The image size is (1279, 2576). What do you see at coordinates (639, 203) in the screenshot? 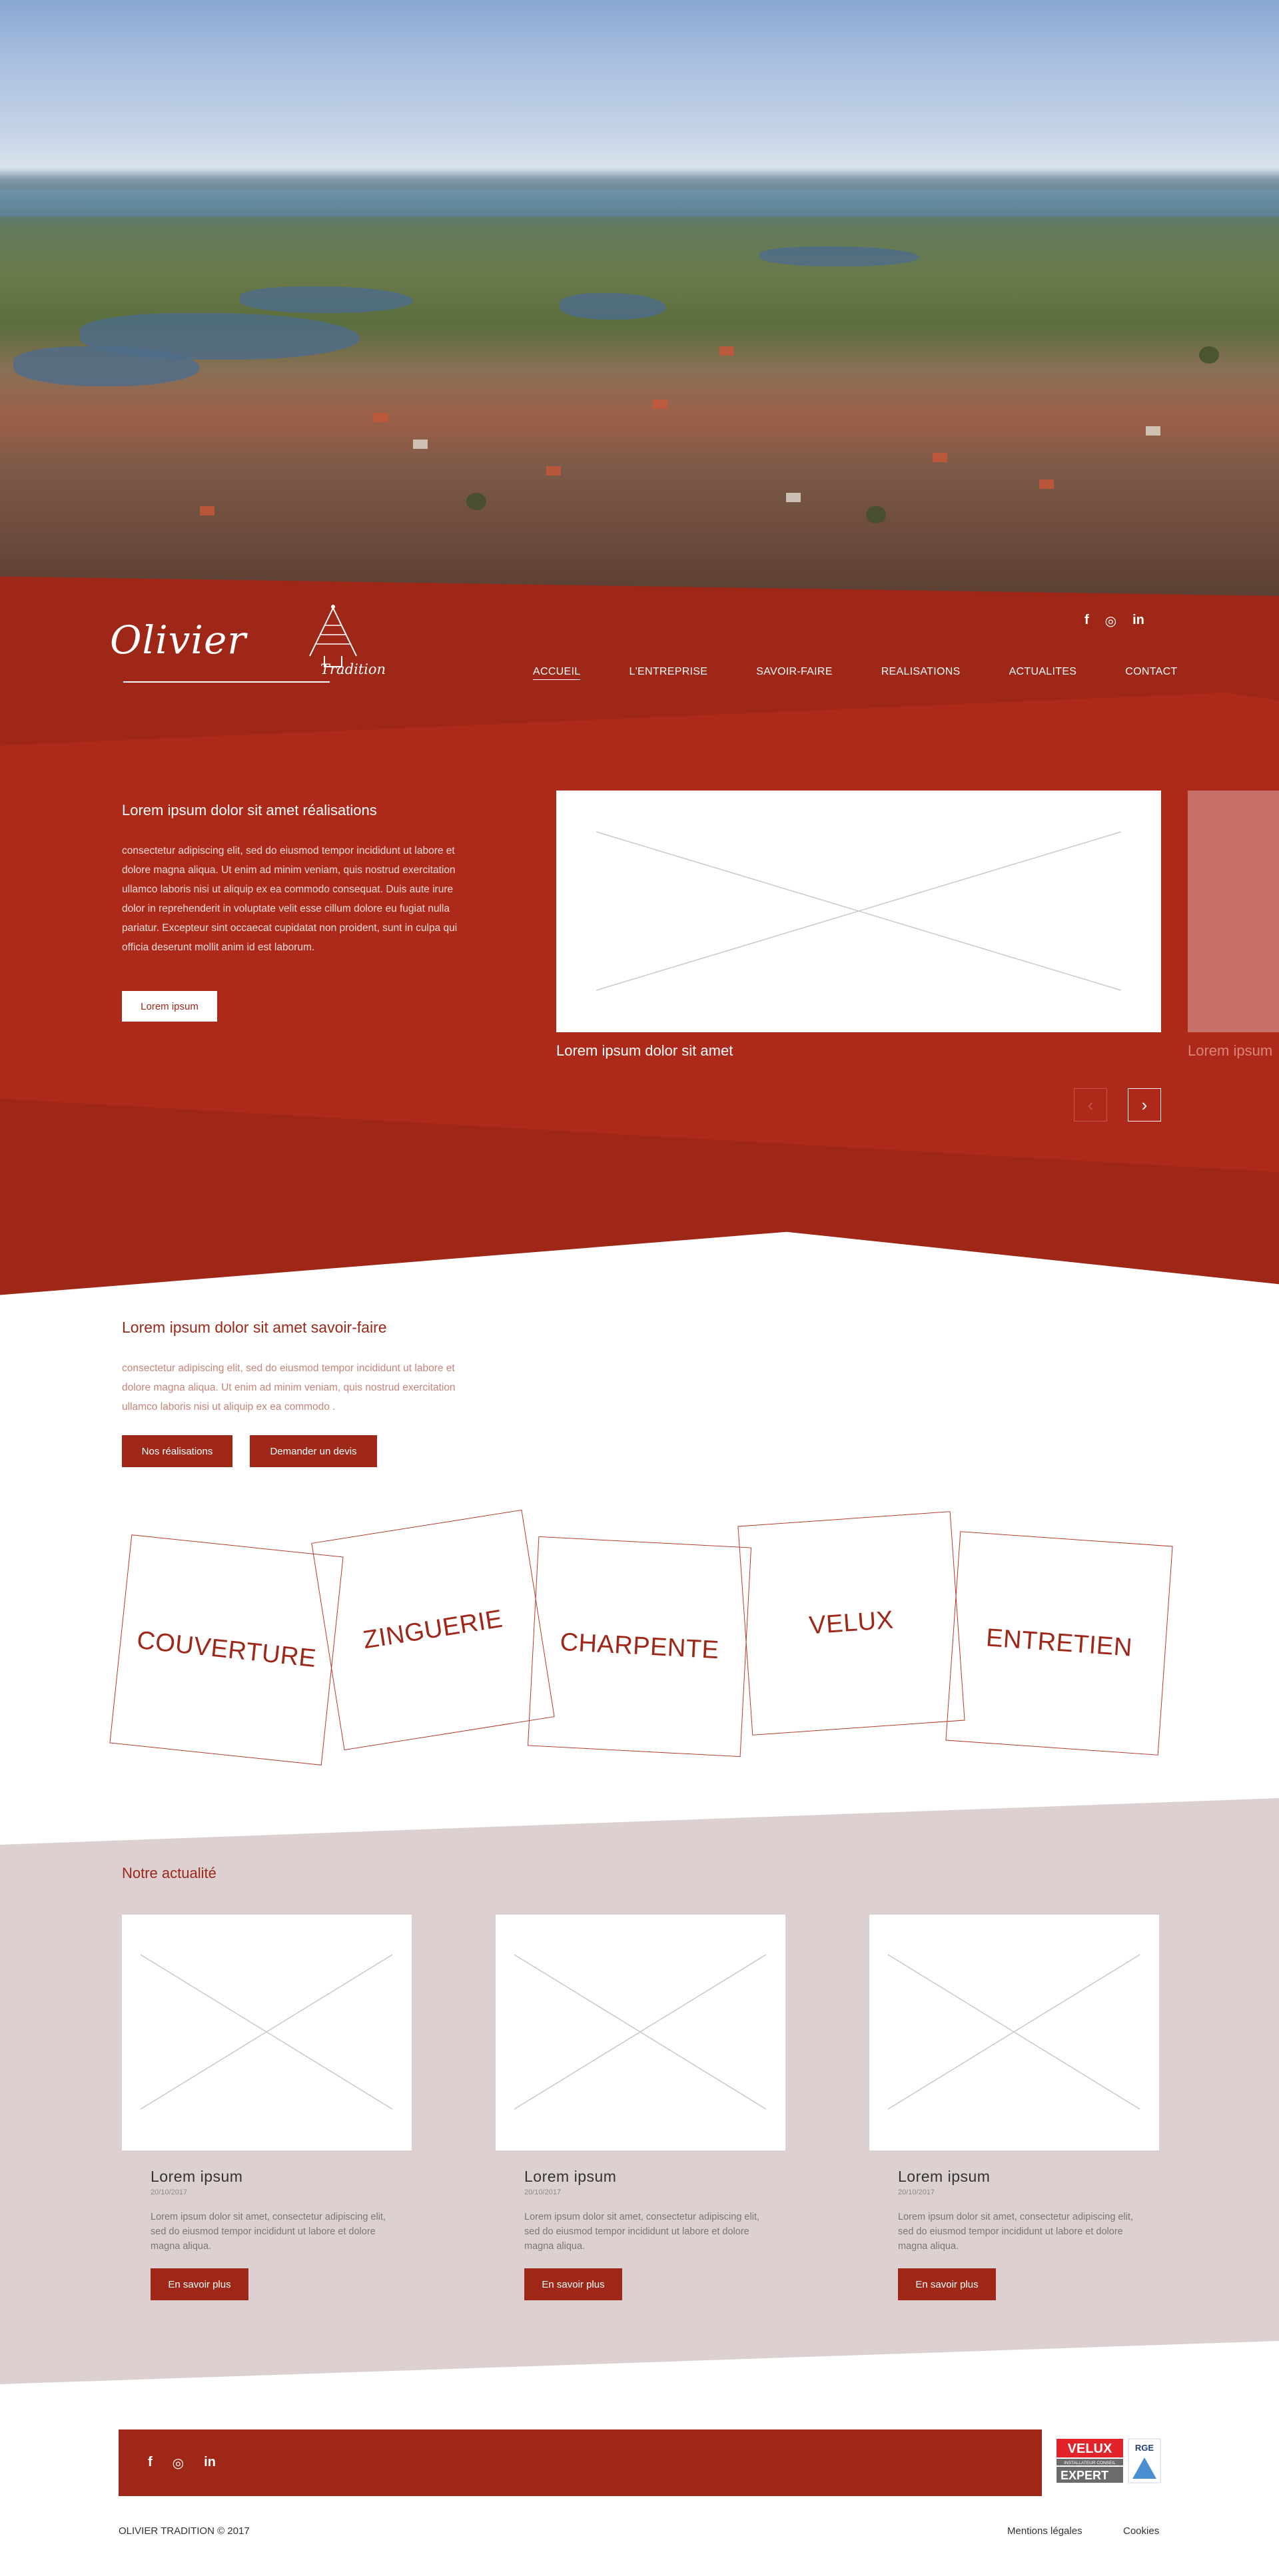
I see `hero-sea` at bounding box center [639, 203].